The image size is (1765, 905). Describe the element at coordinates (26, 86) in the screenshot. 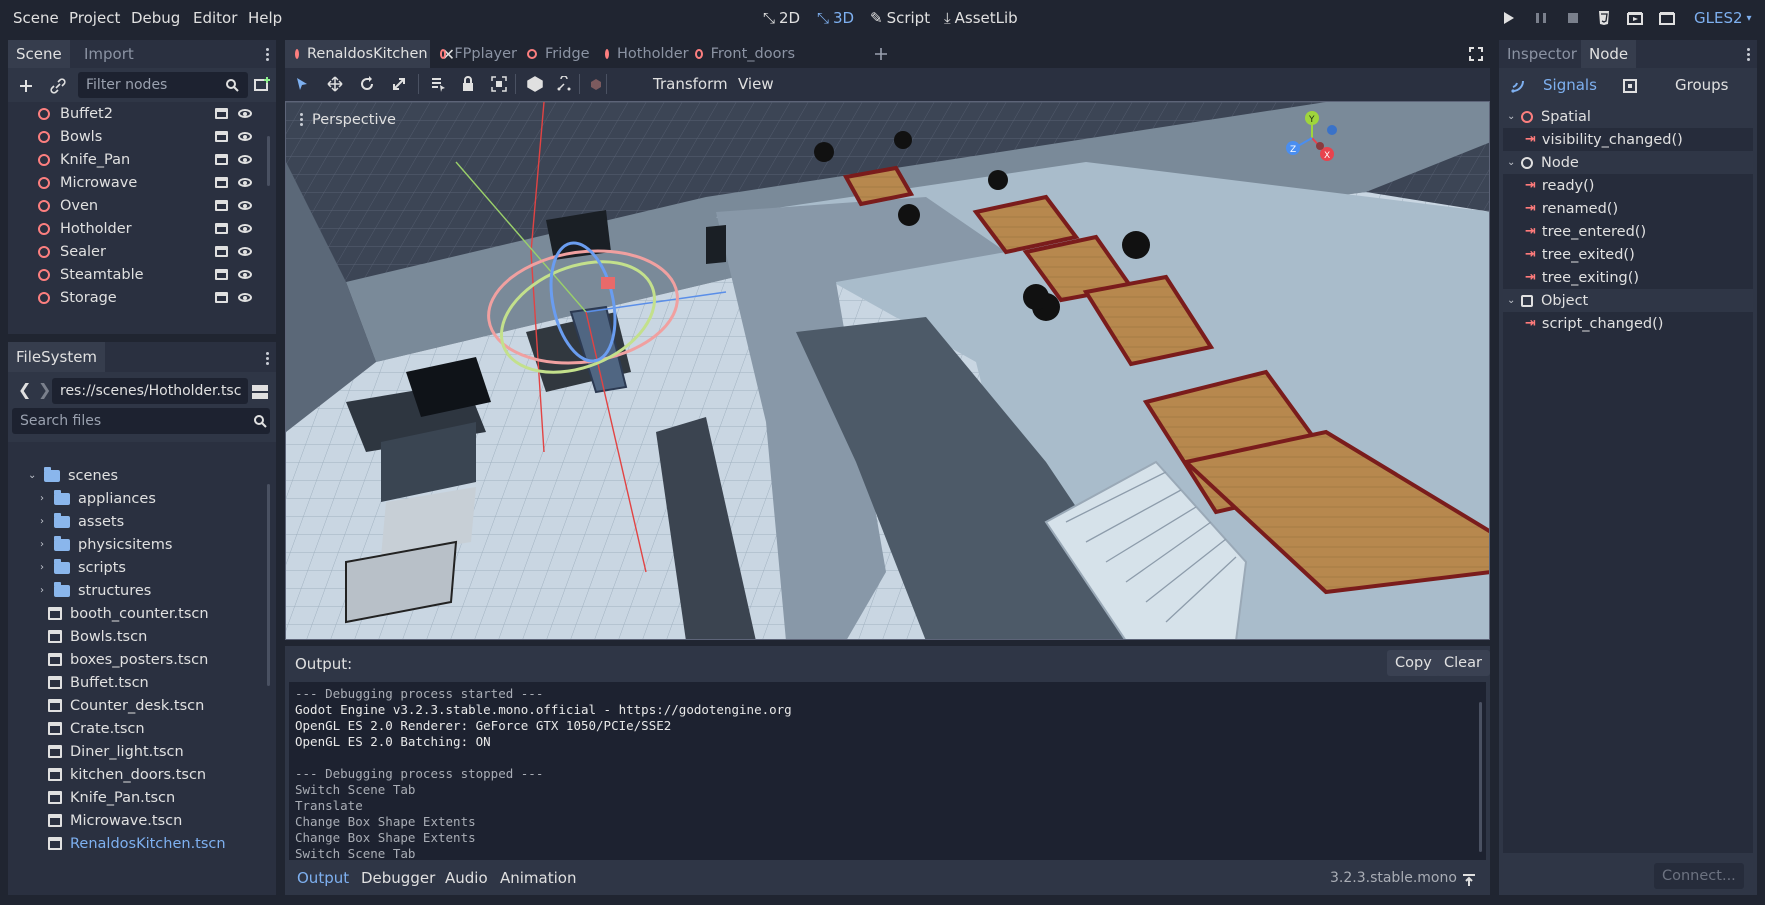

I see `add-node-icon` at that location.